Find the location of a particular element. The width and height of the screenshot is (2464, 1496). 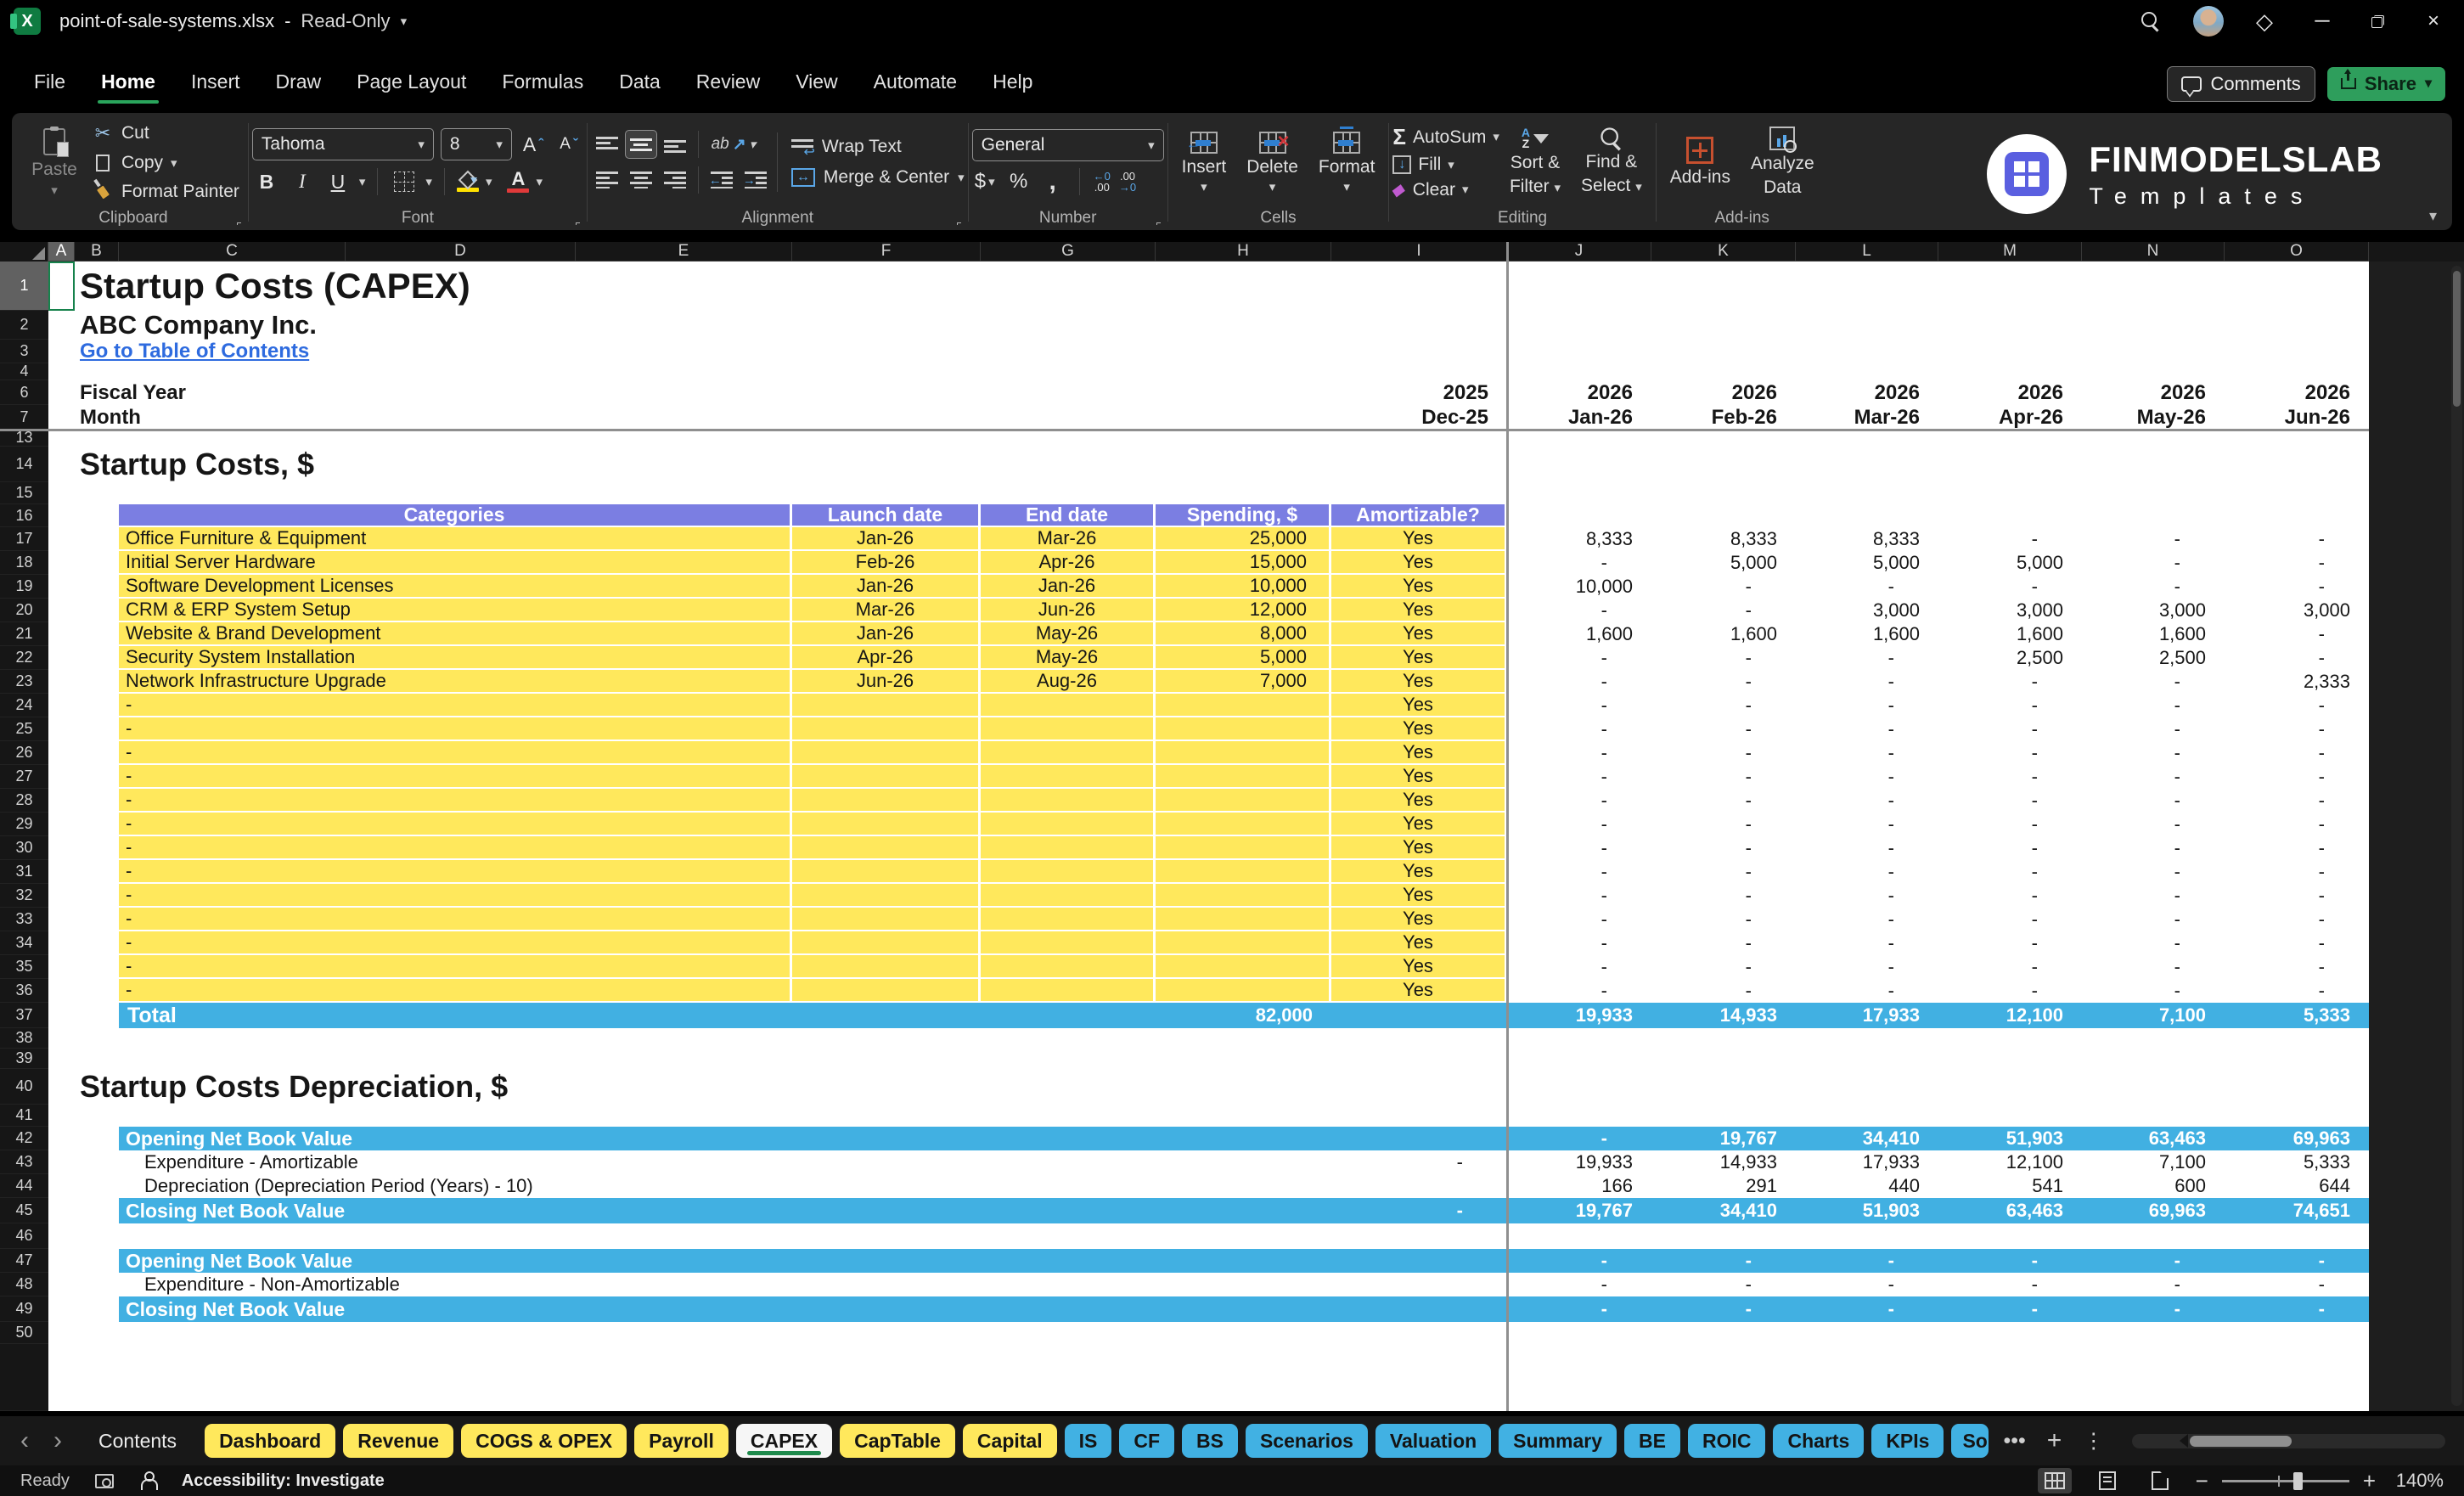

cell-I47 is located at coordinates (1419, 1261).